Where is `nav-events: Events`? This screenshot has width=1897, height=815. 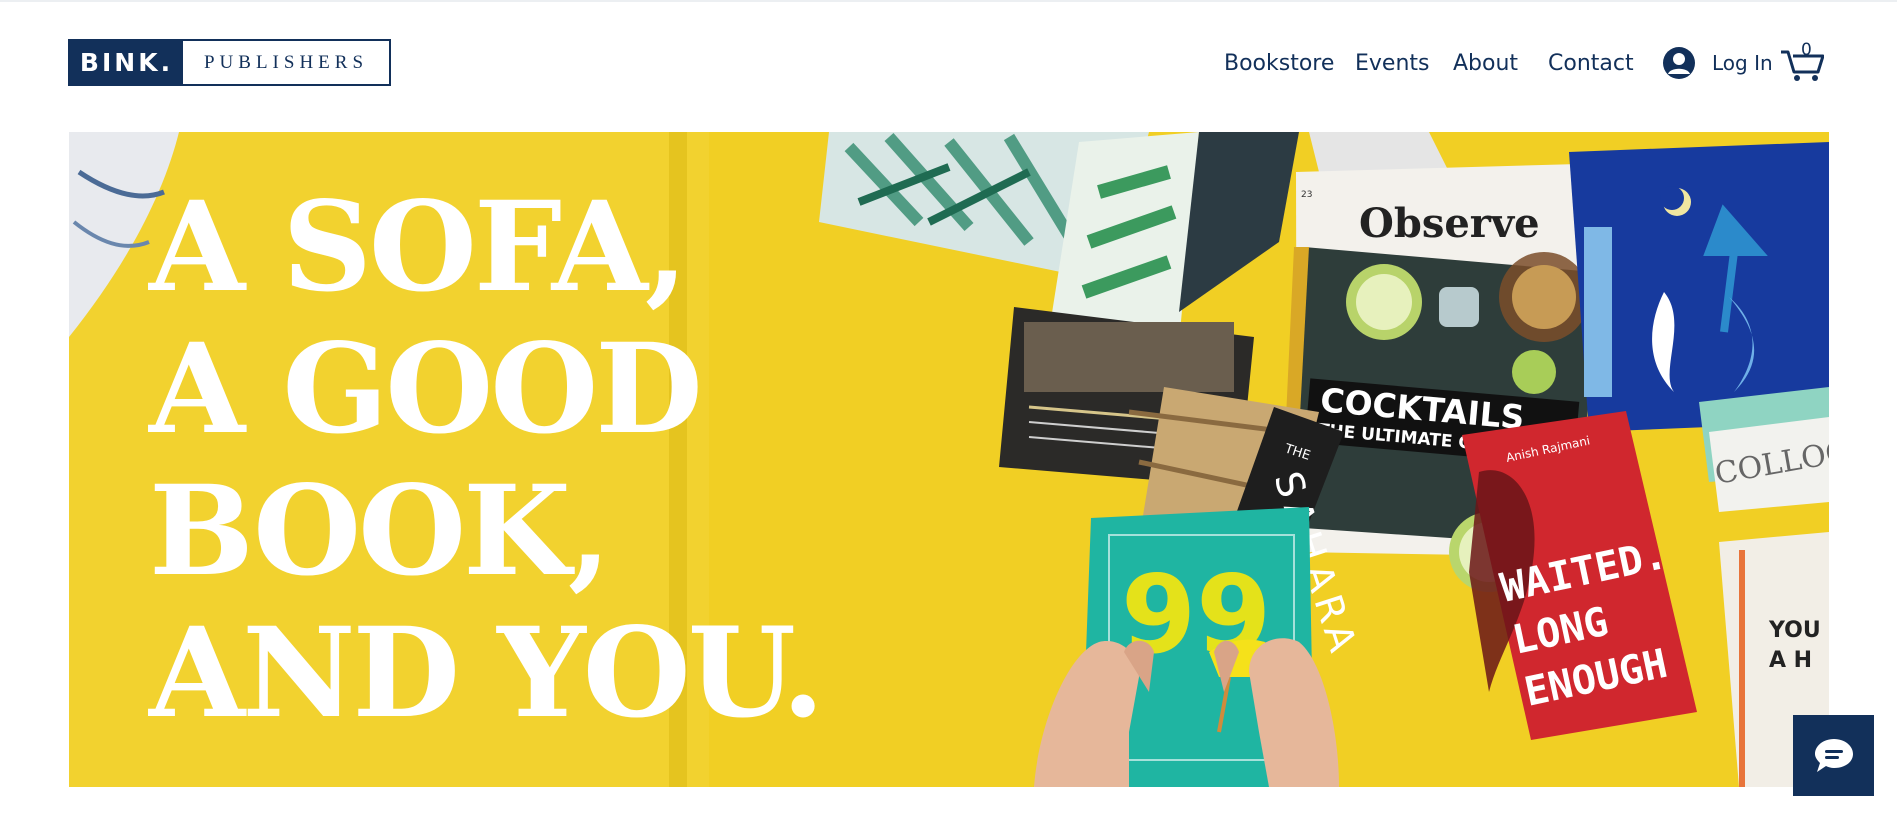
nav-events: Events is located at coordinates (1392, 63).